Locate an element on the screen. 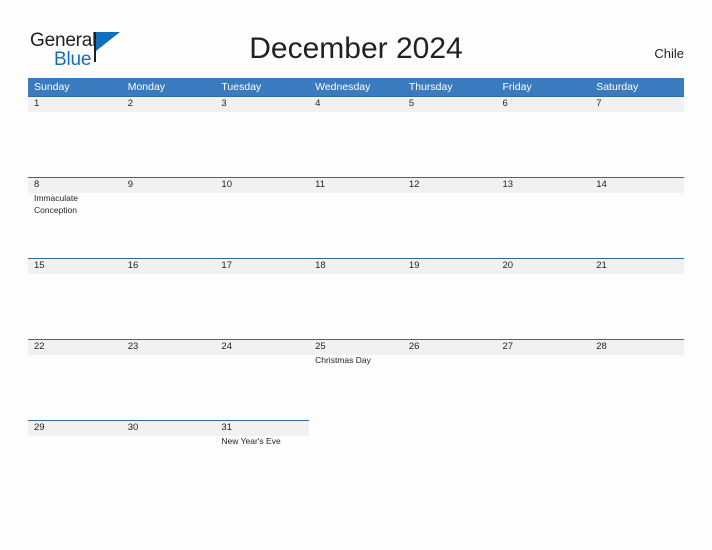  day-cell-5: 5 is located at coordinates (450, 103).